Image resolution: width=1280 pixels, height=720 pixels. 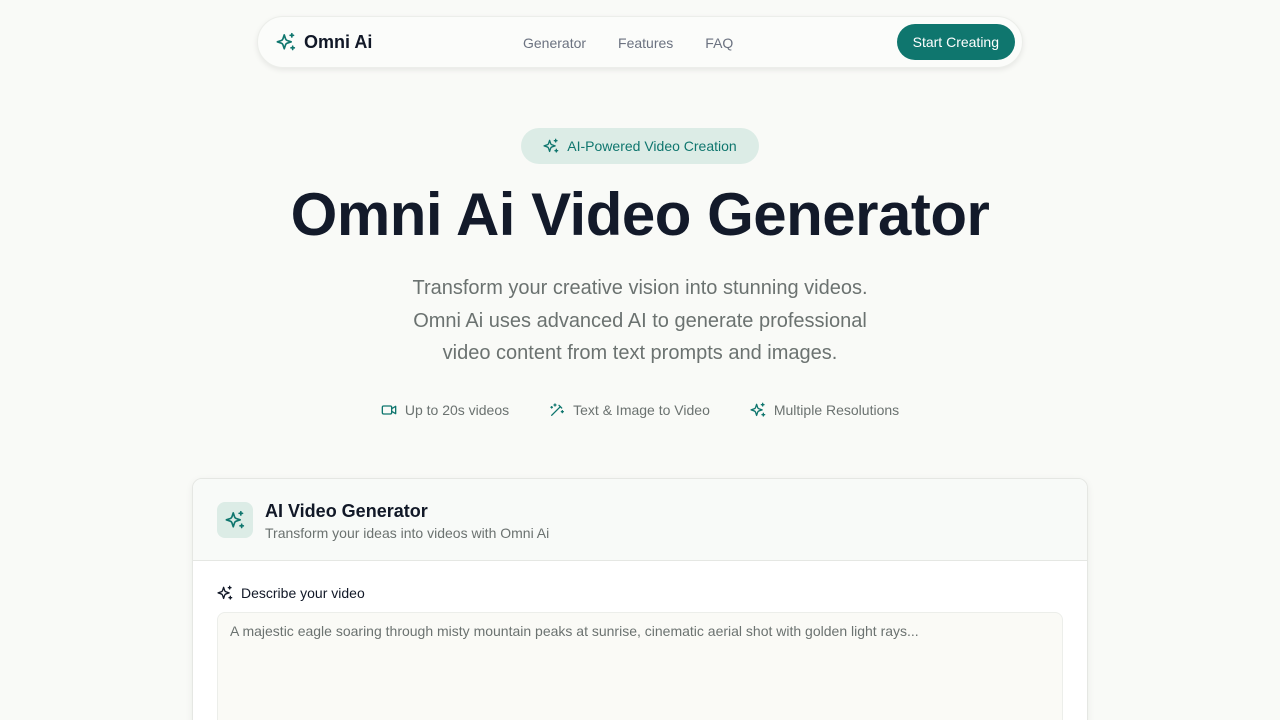 I want to click on nav-link-generator: Generator, so click(x=554, y=43).